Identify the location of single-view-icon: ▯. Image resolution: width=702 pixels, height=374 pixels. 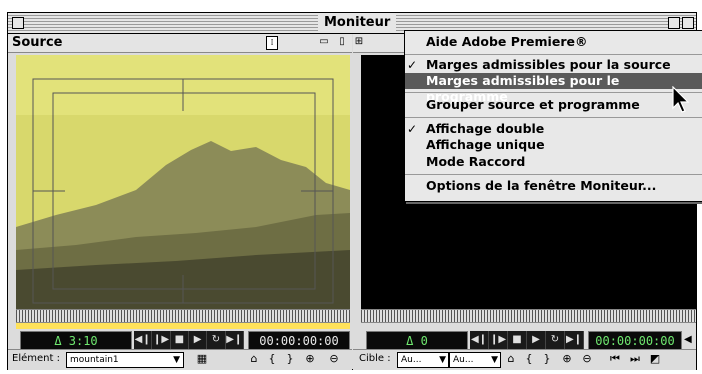
(342, 42).